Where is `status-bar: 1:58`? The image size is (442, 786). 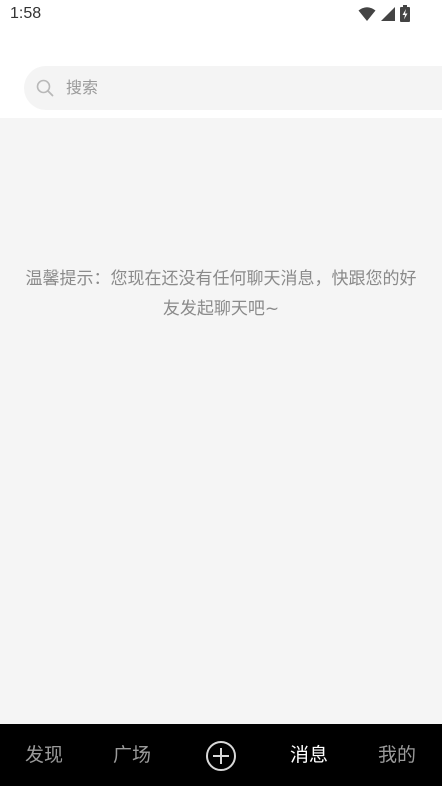
status-bar: 1:58 is located at coordinates (221, 15).